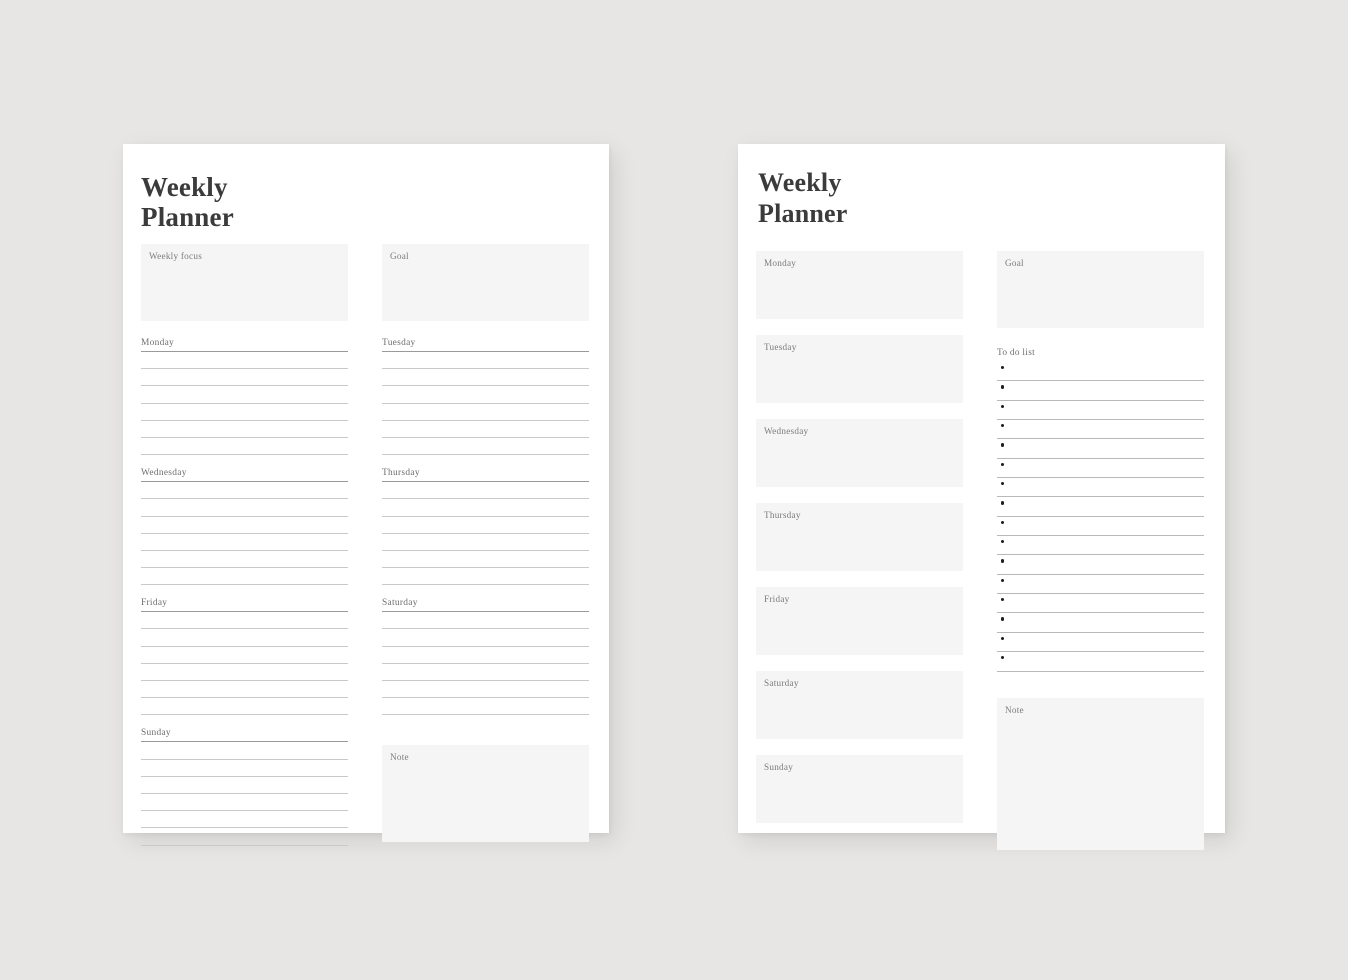 The image size is (1348, 980). What do you see at coordinates (859, 369) in the screenshot?
I see `day-box-tuesday: Tuesday` at bounding box center [859, 369].